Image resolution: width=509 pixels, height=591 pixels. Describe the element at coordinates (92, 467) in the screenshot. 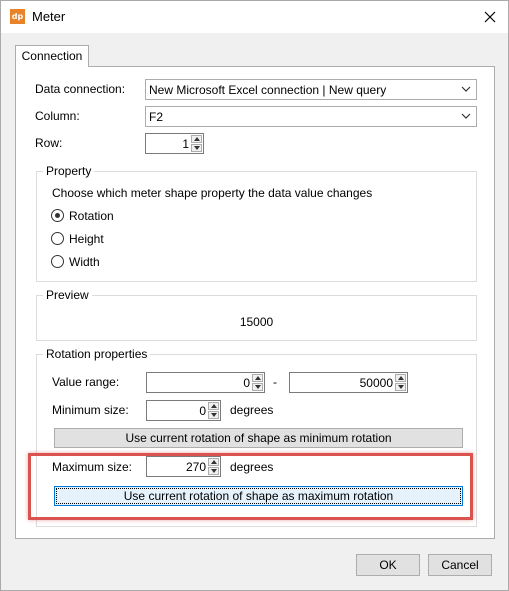

I see `maximum-size-label: Maximum size:` at that location.